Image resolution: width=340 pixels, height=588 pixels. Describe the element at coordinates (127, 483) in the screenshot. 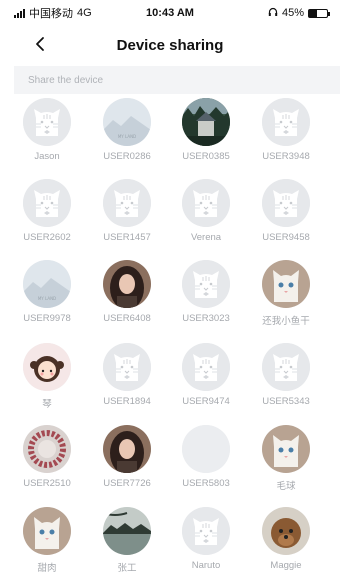

I see `user-name: USER7726` at that location.